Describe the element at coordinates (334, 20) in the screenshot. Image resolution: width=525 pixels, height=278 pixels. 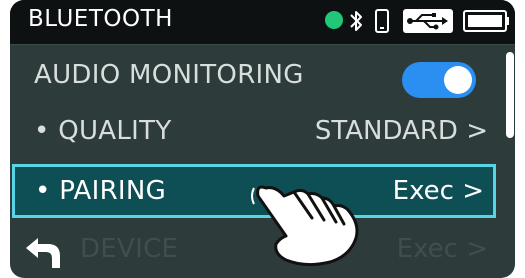
I see `connected-dot-icon` at that location.